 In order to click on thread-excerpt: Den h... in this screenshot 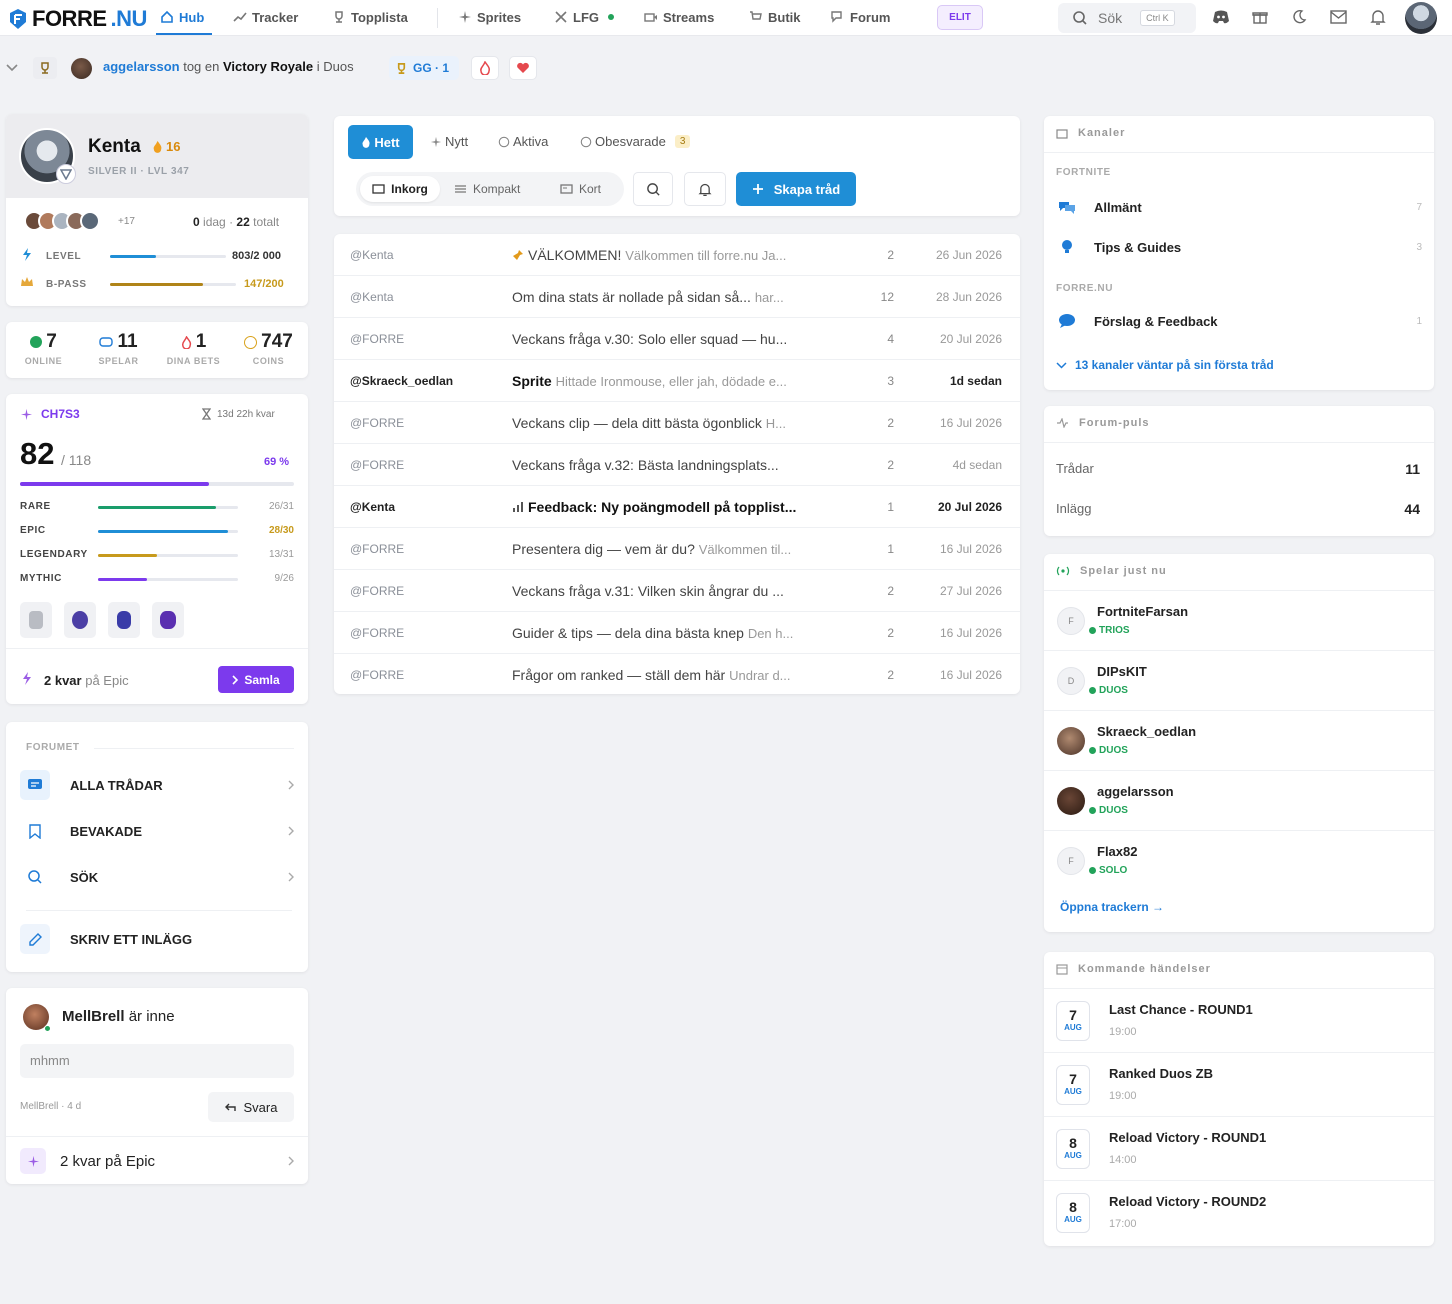, I will do `click(770, 633)`.